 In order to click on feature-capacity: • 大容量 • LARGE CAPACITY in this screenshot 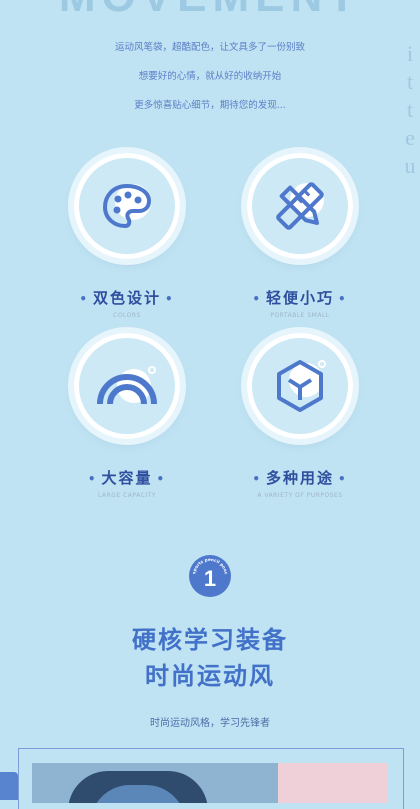, I will do `click(127, 416)`.